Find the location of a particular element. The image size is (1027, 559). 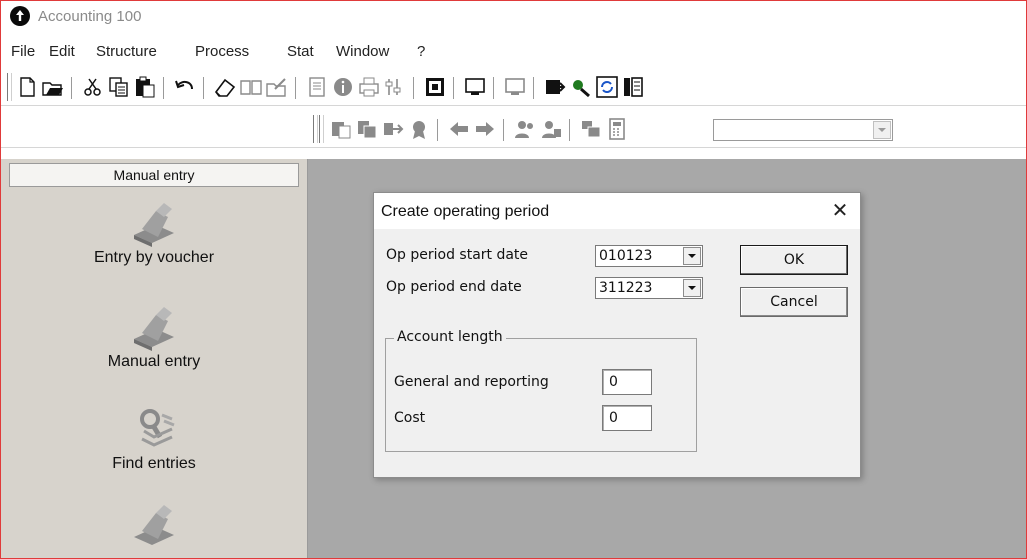

sidebar-header: Manual entry is located at coordinates (154, 175).